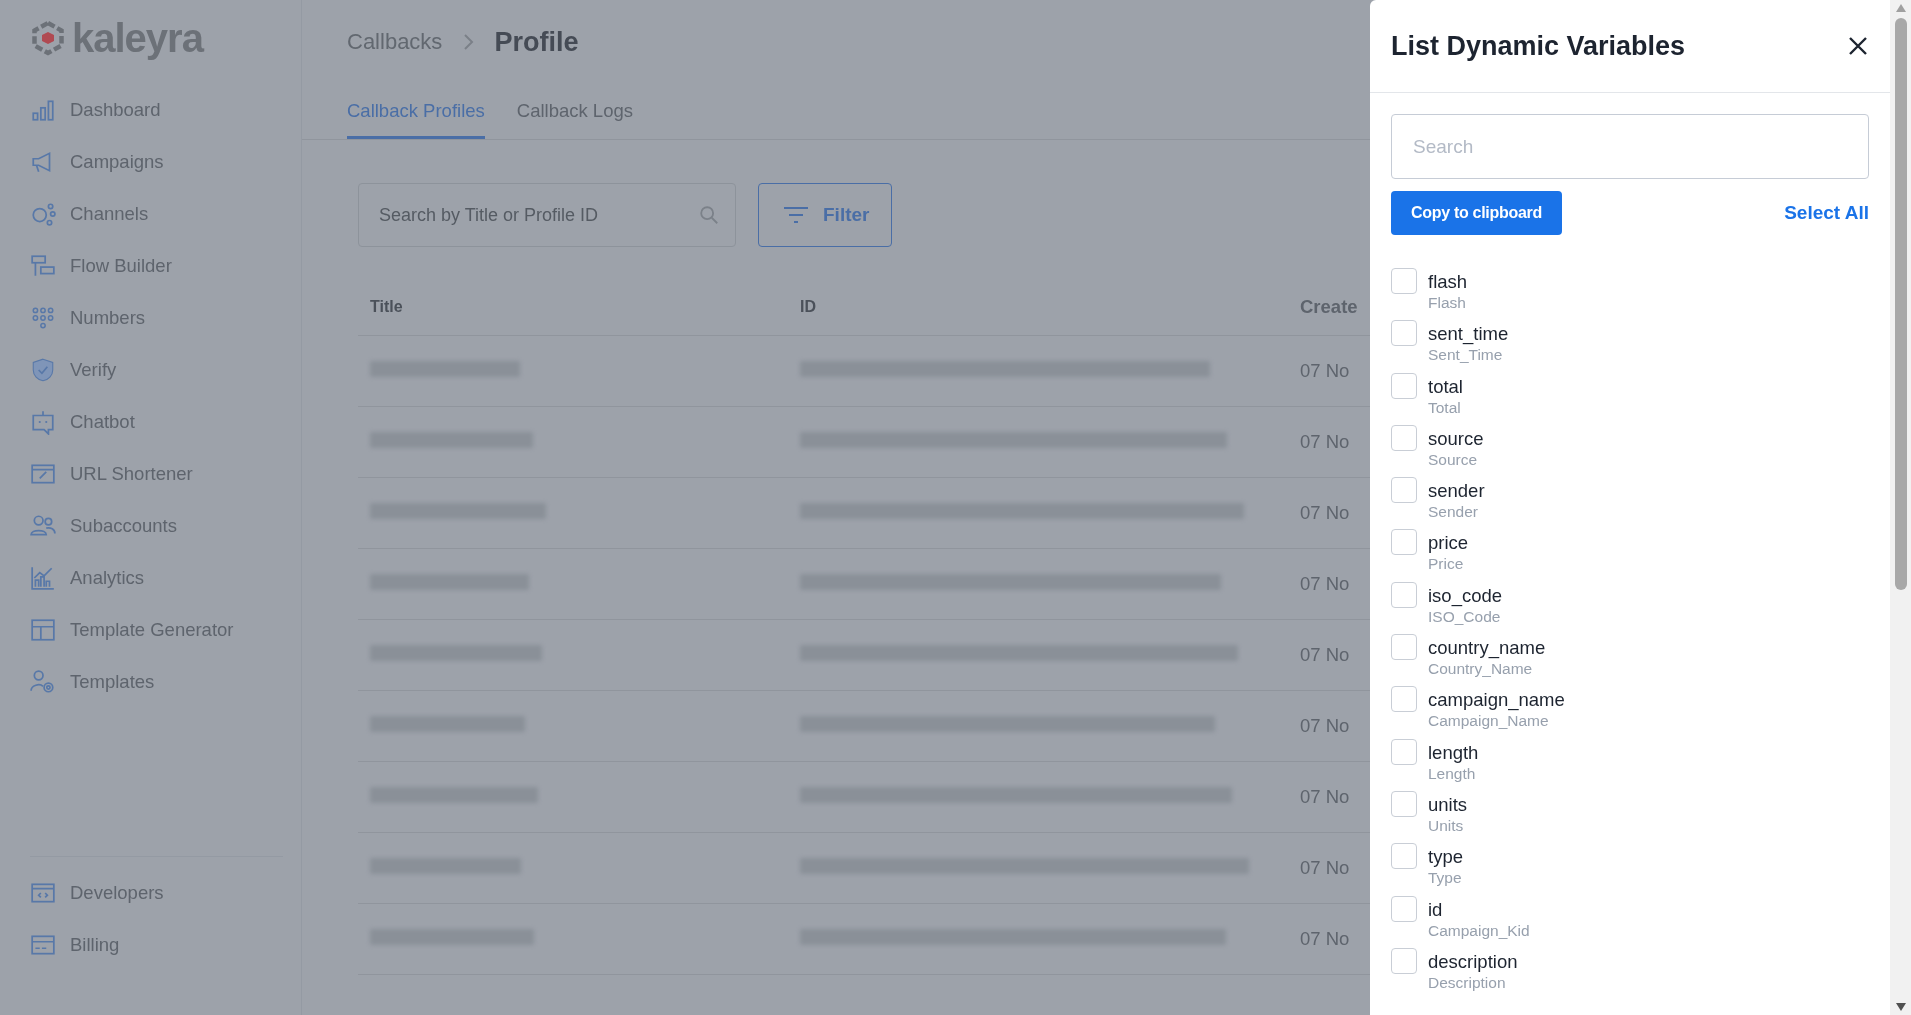 The width and height of the screenshot is (1911, 1015). Describe the element at coordinates (43, 526) in the screenshot. I see `people-icon` at that location.